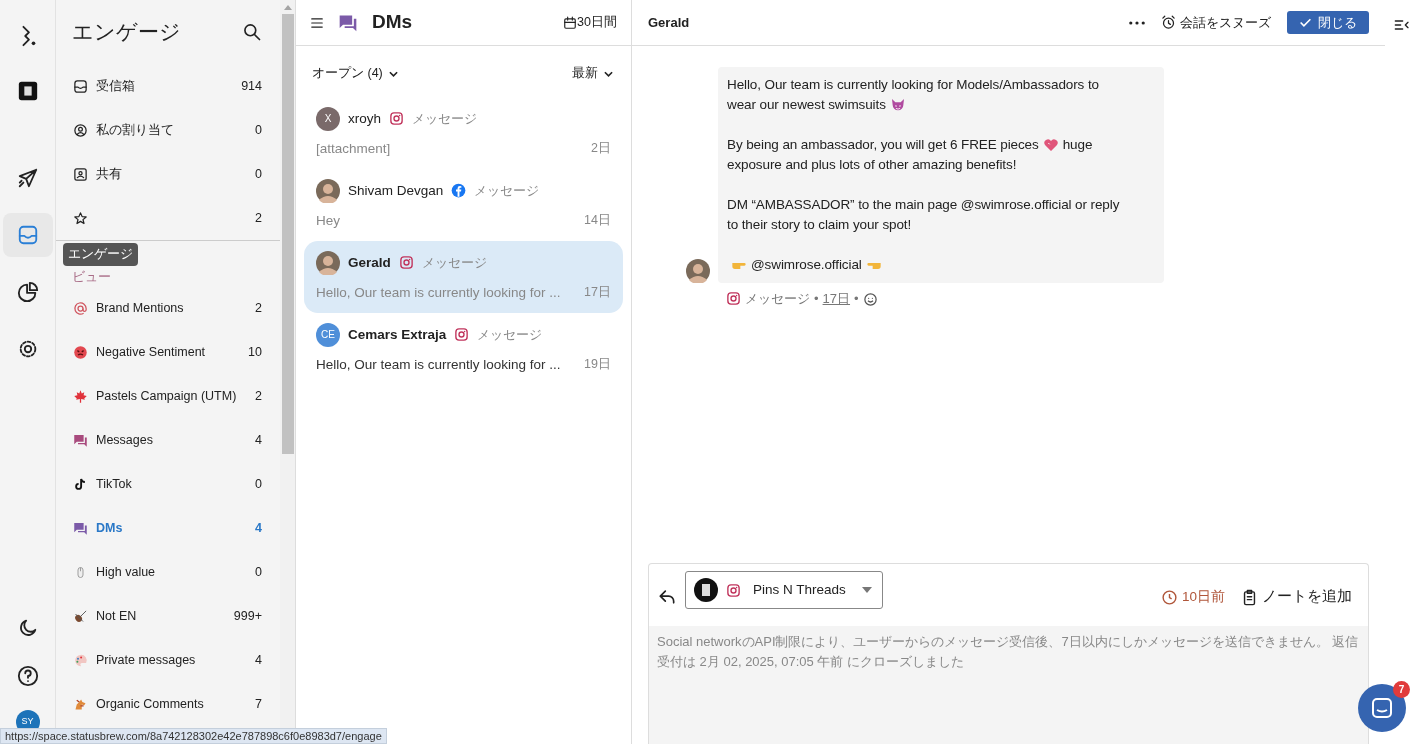 The width and height of the screenshot is (1418, 744). What do you see at coordinates (590, 22) in the screenshot?
I see `date-range-button: 30日間` at bounding box center [590, 22].